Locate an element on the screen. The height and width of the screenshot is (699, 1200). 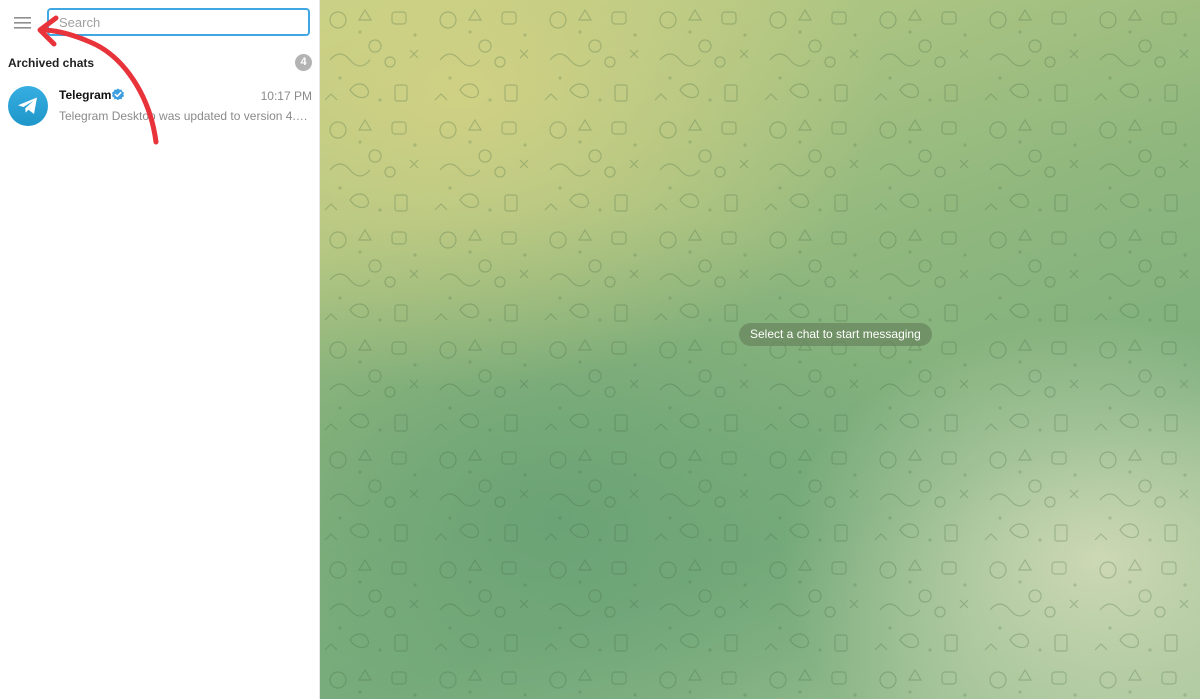
main-menu-button is located at coordinates (23, 23).